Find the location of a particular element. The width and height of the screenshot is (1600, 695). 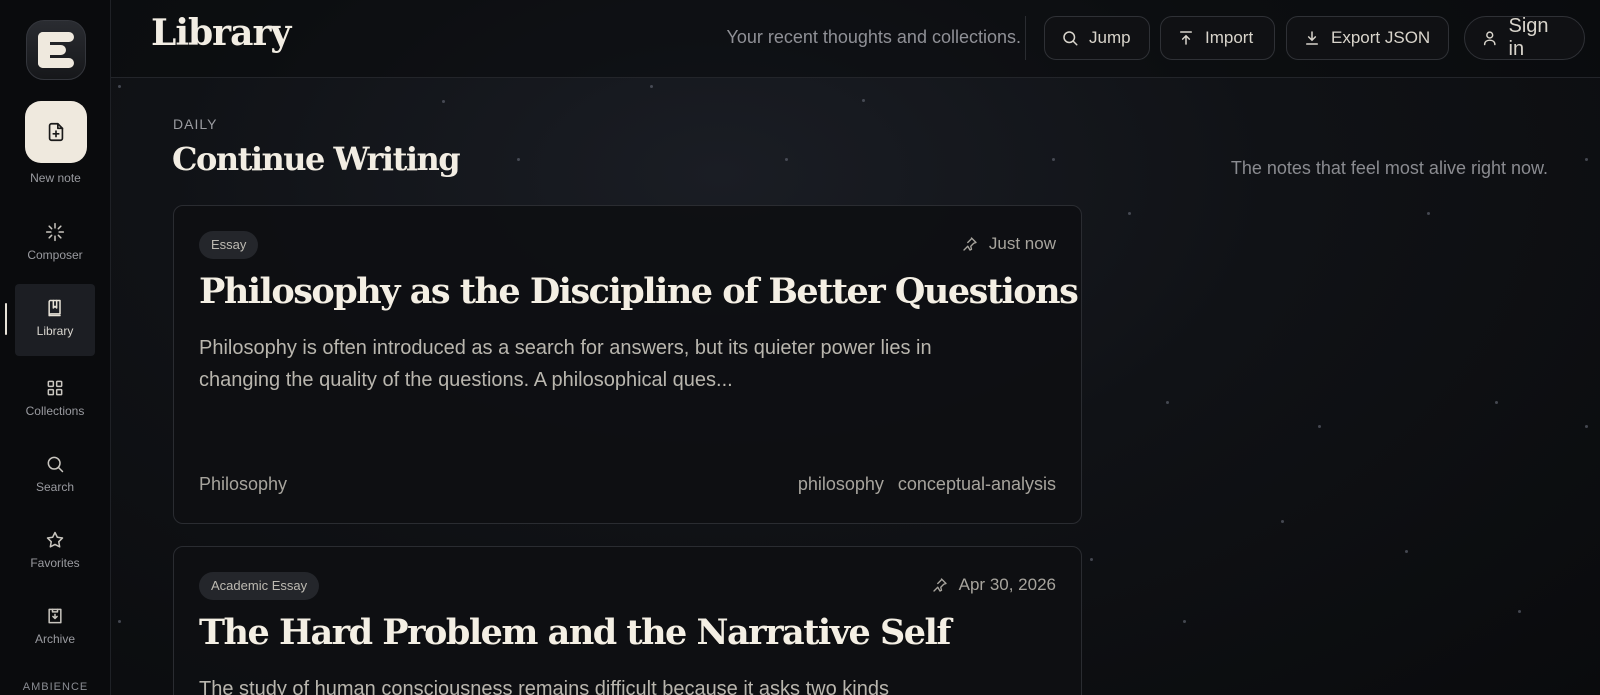

note-timestamp: Apr 30, 2026 is located at coordinates (1007, 584).